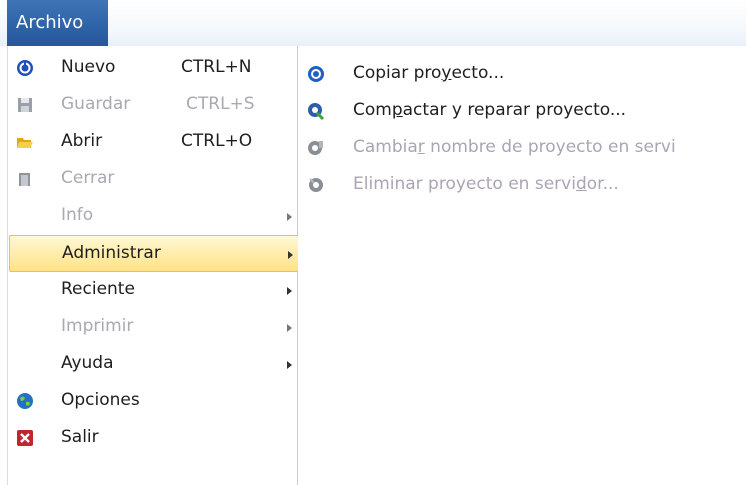 Image resolution: width=746 pixels, height=485 pixels. Describe the element at coordinates (217, 141) in the screenshot. I see `menu-item-shortcut: CTRL+O` at that location.